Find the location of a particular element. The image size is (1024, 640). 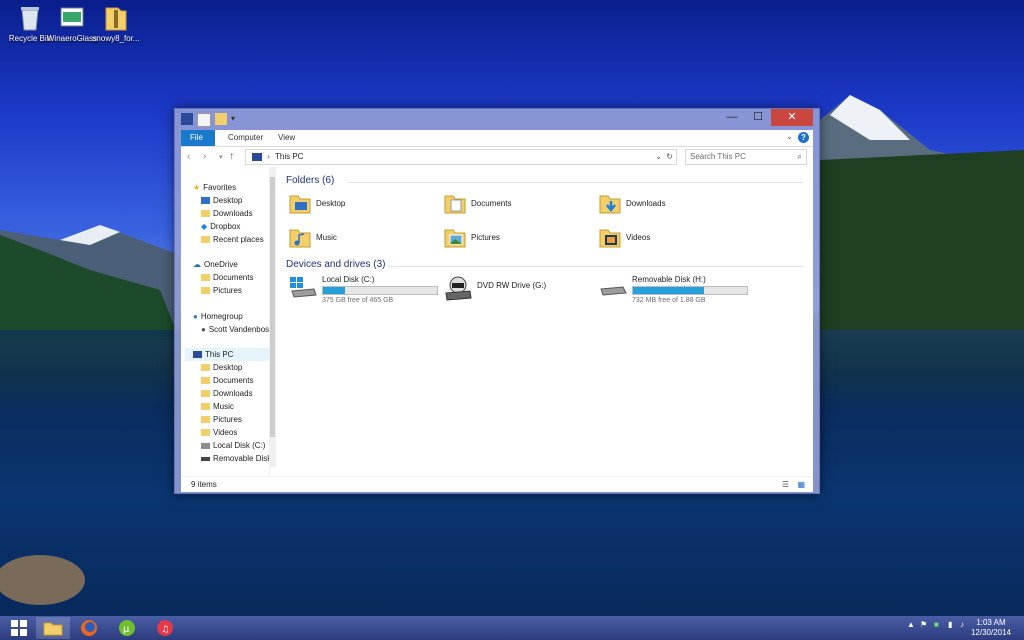

group-header-folders: Folders (6) is located at coordinates (310, 180).